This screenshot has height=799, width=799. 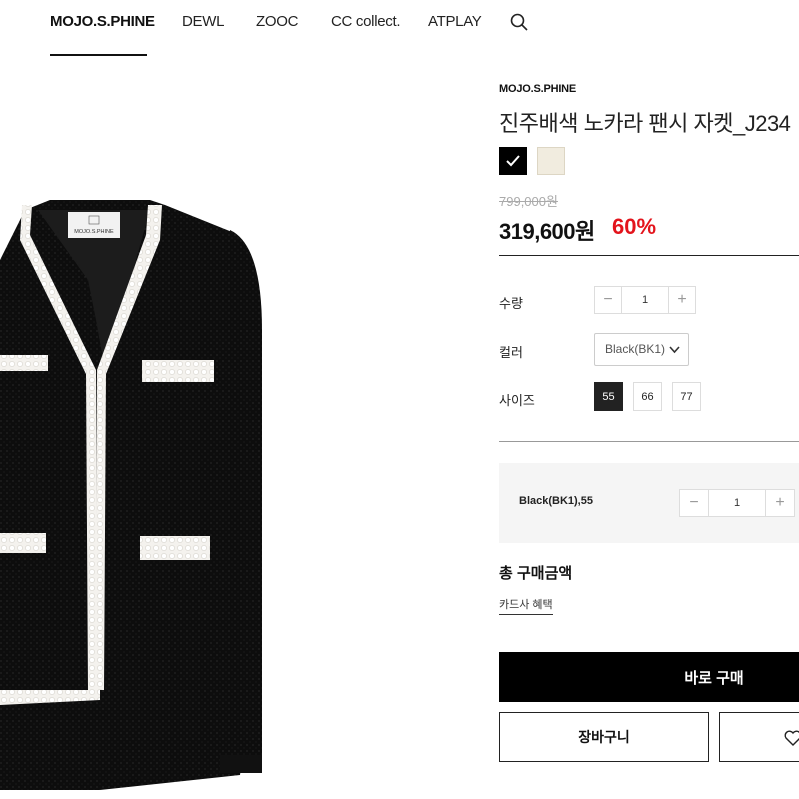 I want to click on selected-option-label: Black(BK1),55, so click(x=556, y=501).